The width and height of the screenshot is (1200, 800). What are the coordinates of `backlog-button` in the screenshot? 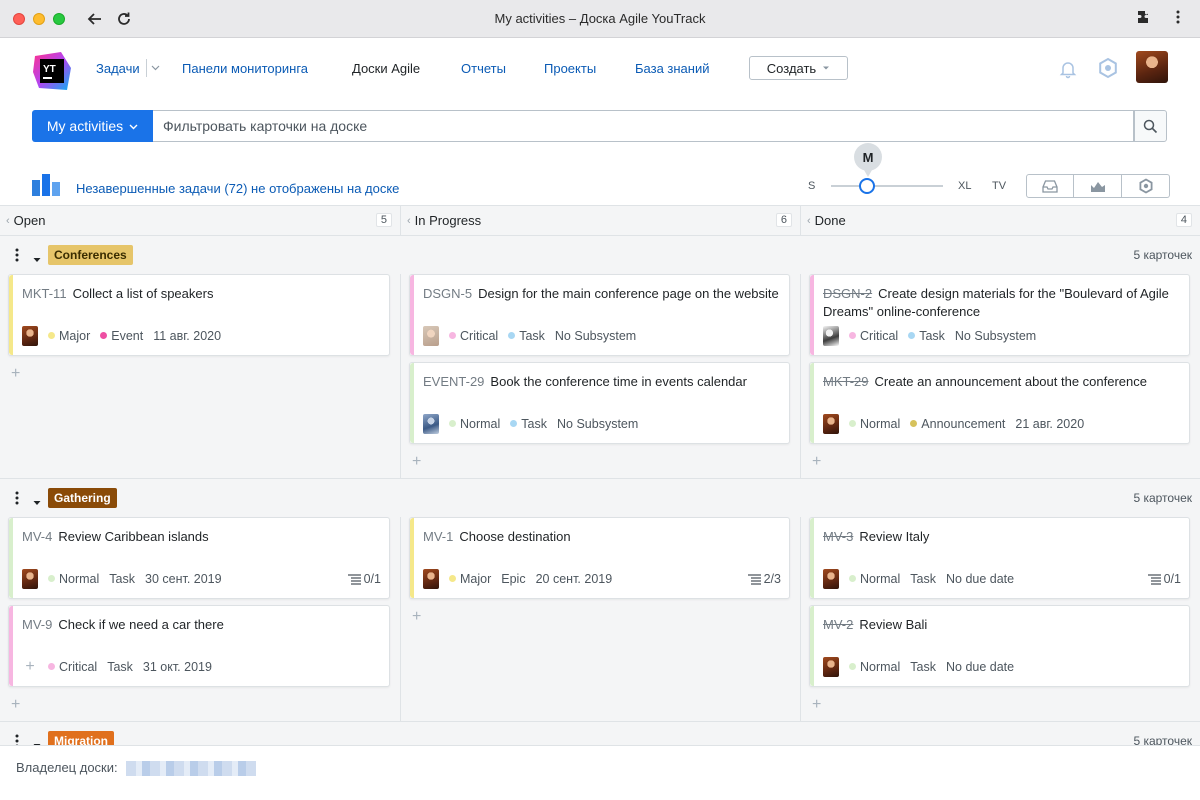 It's located at (1050, 186).